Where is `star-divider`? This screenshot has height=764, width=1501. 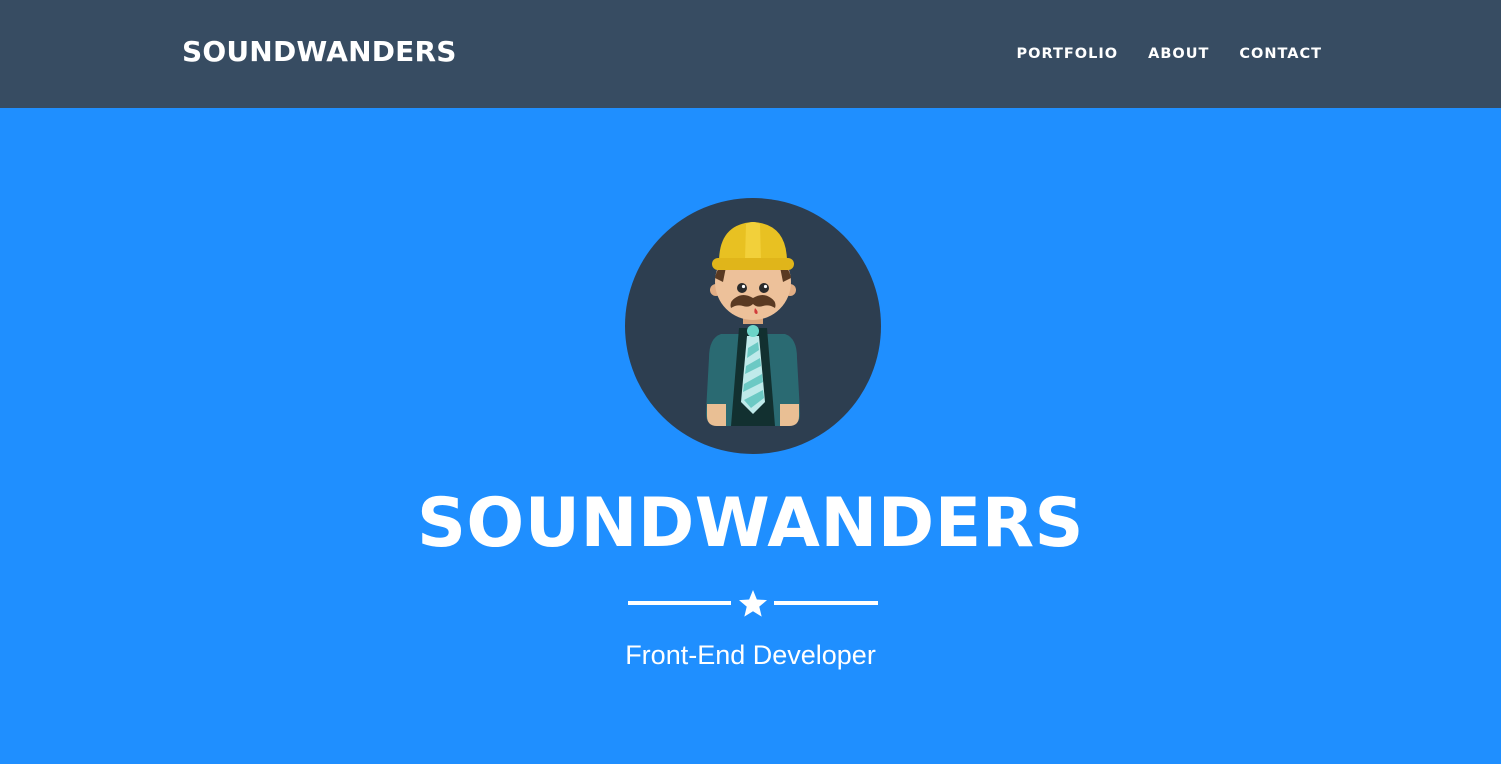 star-divider is located at coordinates (753, 603).